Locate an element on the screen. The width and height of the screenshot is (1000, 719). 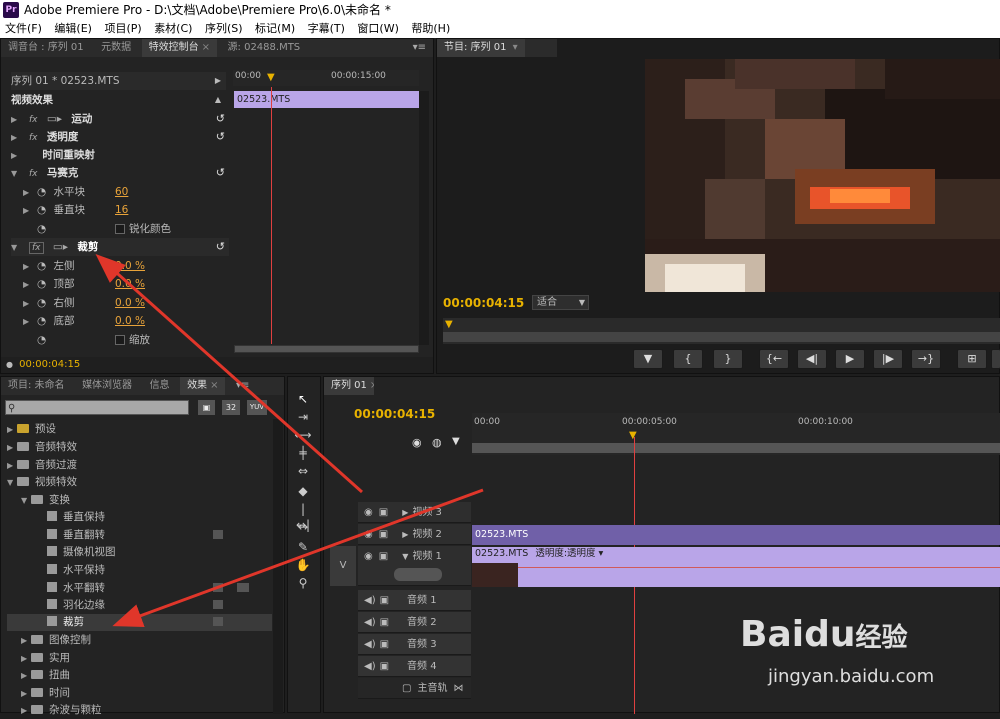
param-row-top: ▶ ◔ 顶部 0.0 % is located at coordinates (123, 284).